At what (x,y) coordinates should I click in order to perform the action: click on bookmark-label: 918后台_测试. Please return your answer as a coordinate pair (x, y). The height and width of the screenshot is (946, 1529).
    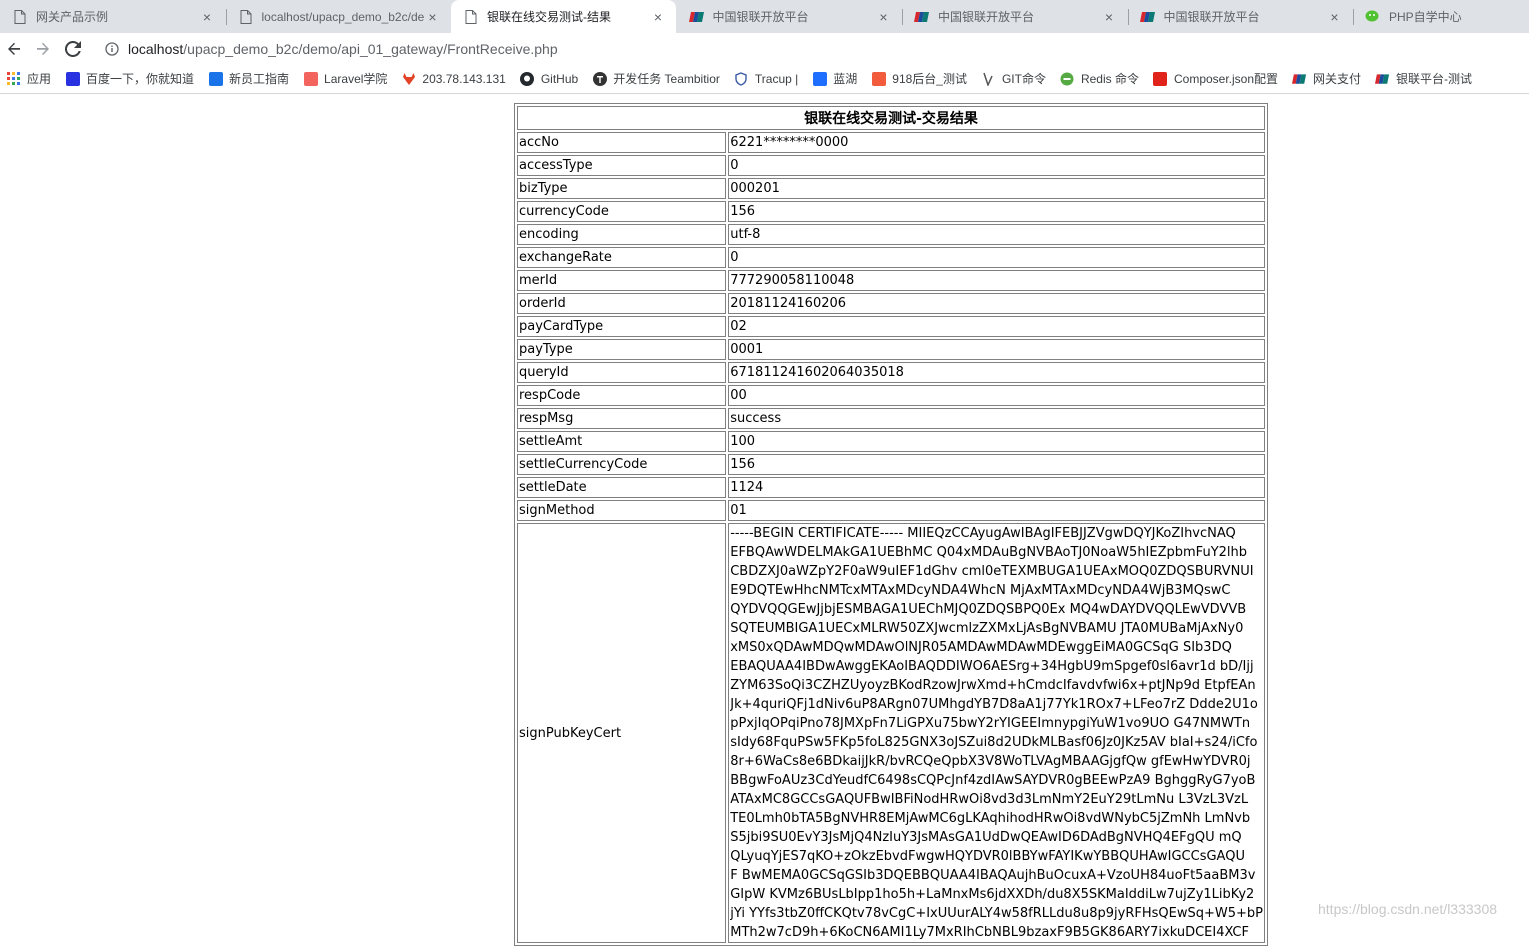
    Looking at the image, I should click on (929, 79).